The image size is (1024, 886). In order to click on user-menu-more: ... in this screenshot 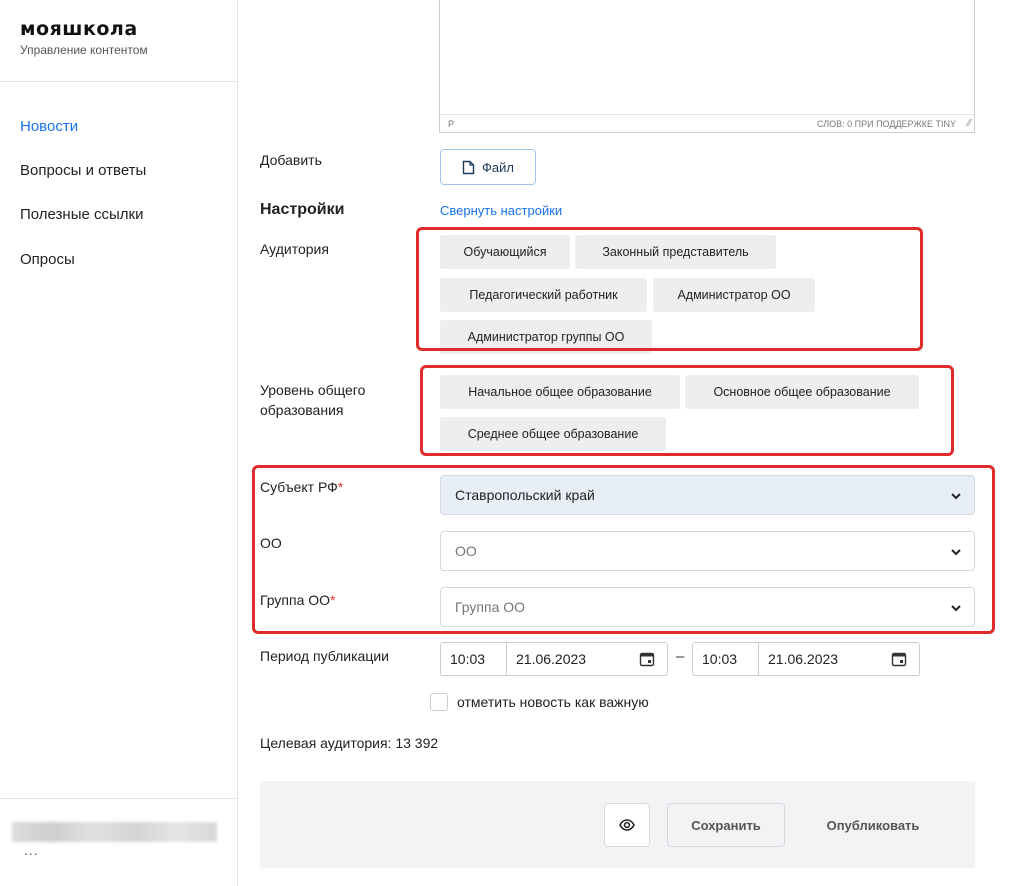, I will do `click(31, 850)`.